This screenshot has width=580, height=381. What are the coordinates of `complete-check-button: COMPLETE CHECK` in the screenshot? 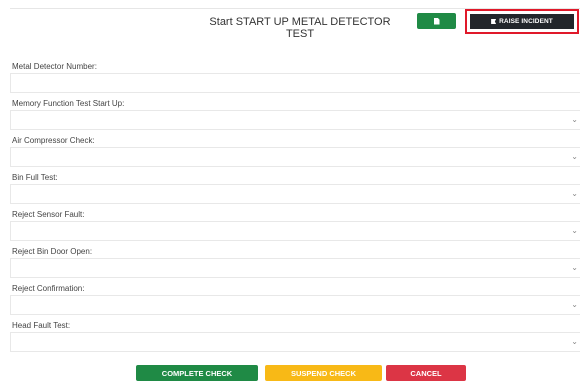 It's located at (197, 373).